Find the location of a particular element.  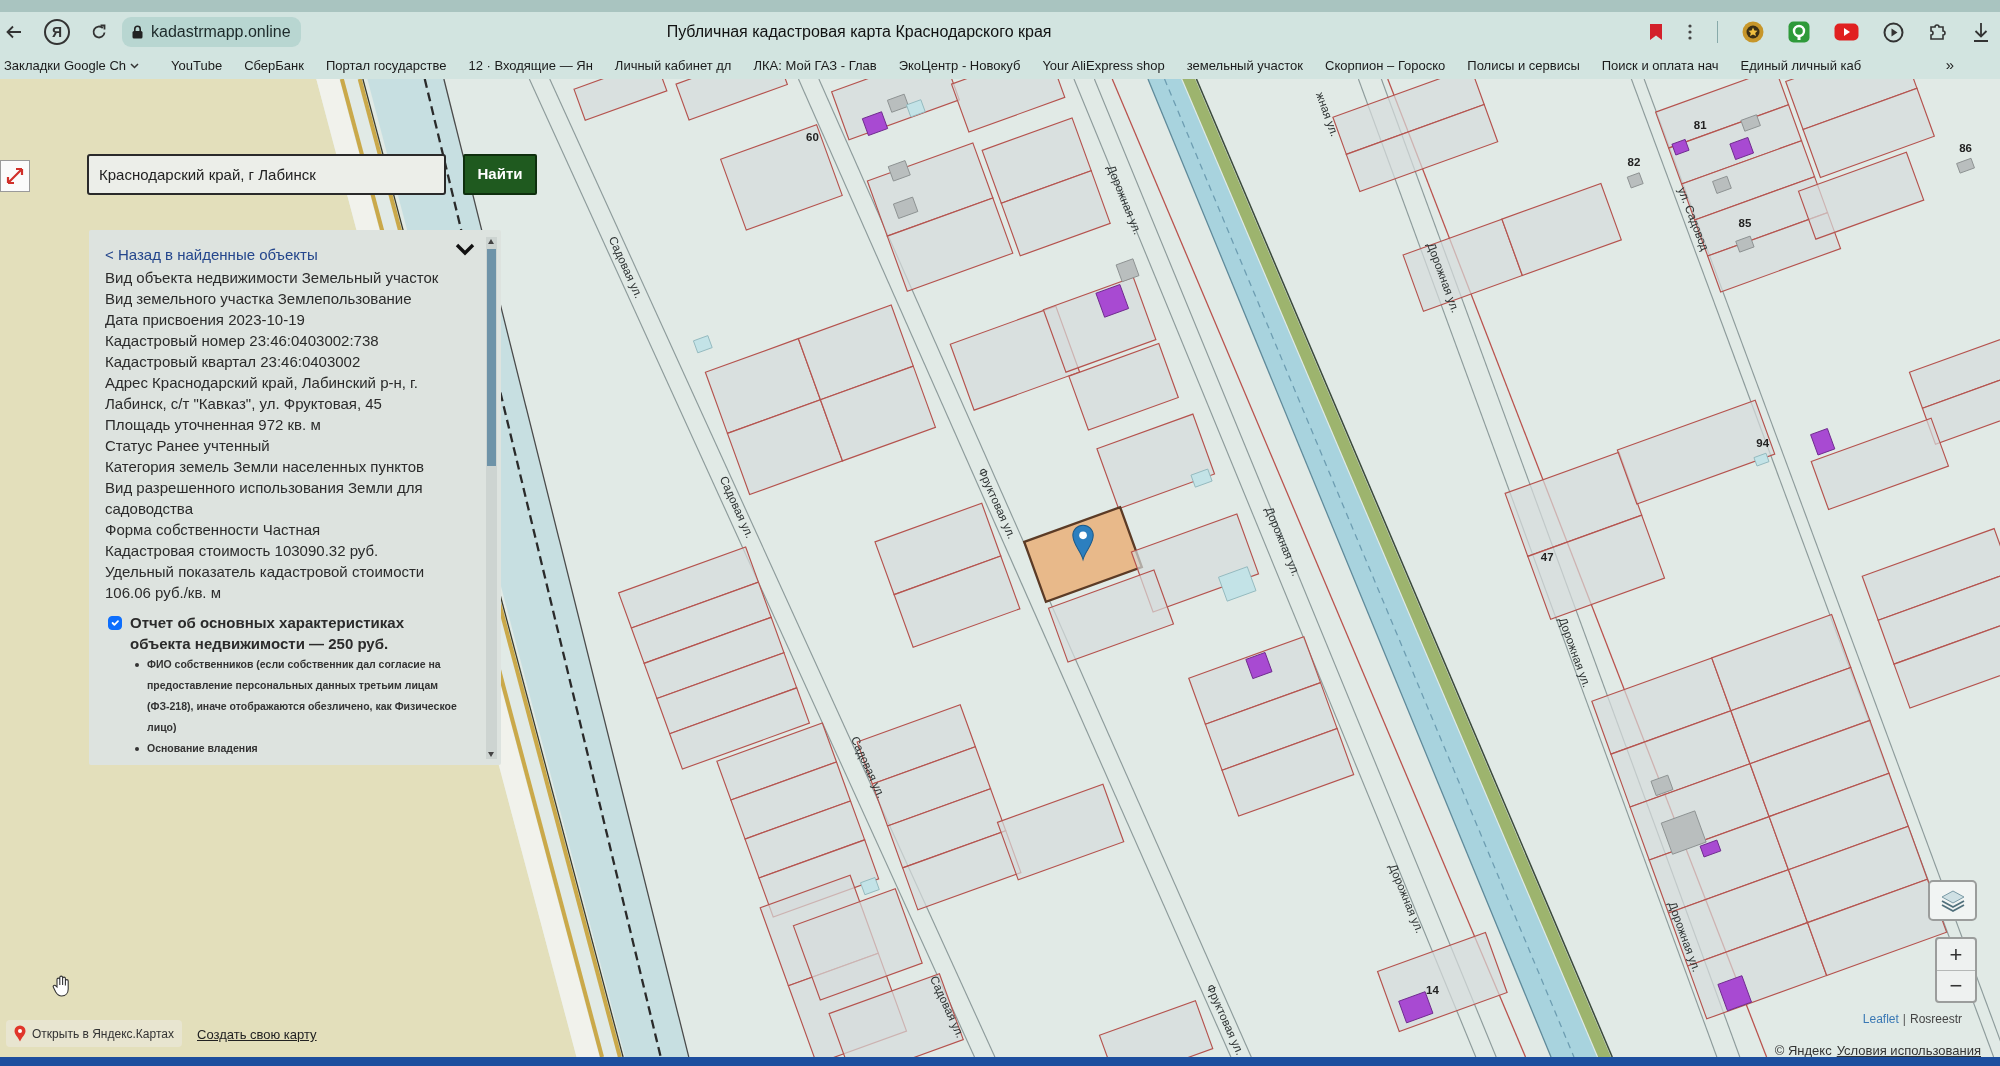

bookmark-link: ЭкоЦентр - Новокуб is located at coordinates (959, 65).